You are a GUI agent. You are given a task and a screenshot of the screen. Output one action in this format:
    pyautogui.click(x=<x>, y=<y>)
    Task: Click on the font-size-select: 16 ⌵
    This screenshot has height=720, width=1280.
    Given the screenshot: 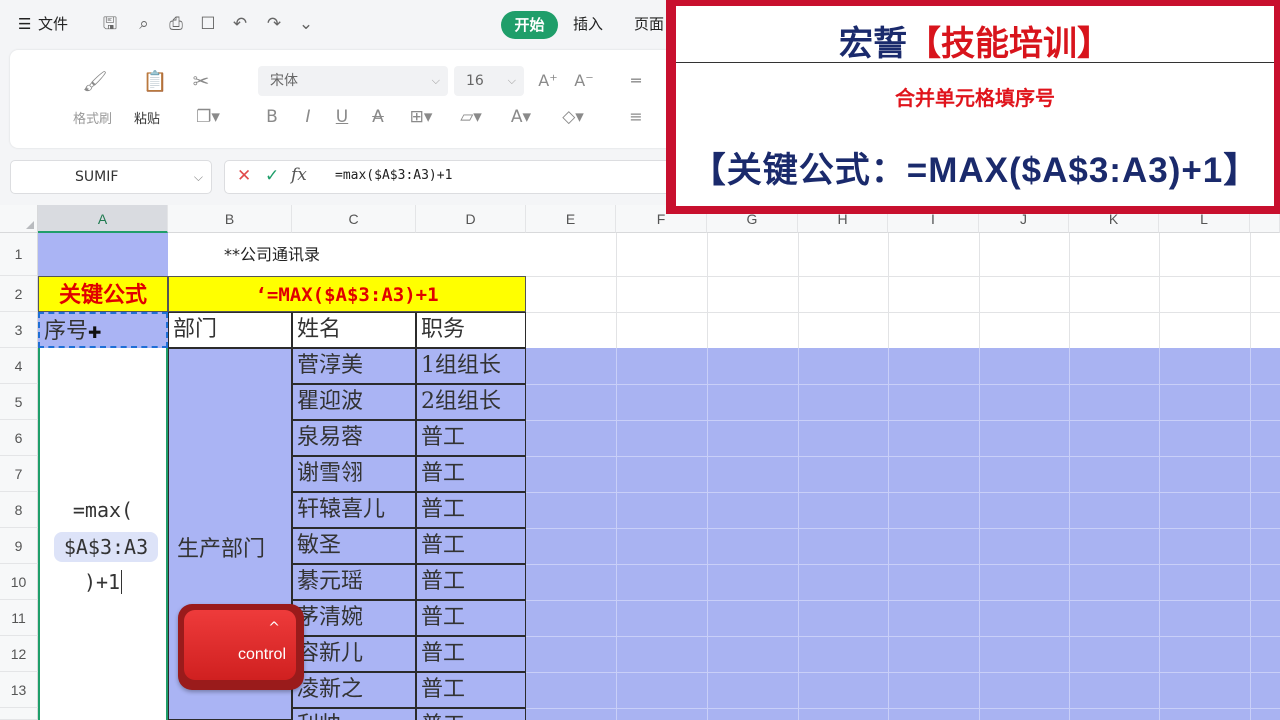 What is the action you would take?
    pyautogui.click(x=489, y=81)
    